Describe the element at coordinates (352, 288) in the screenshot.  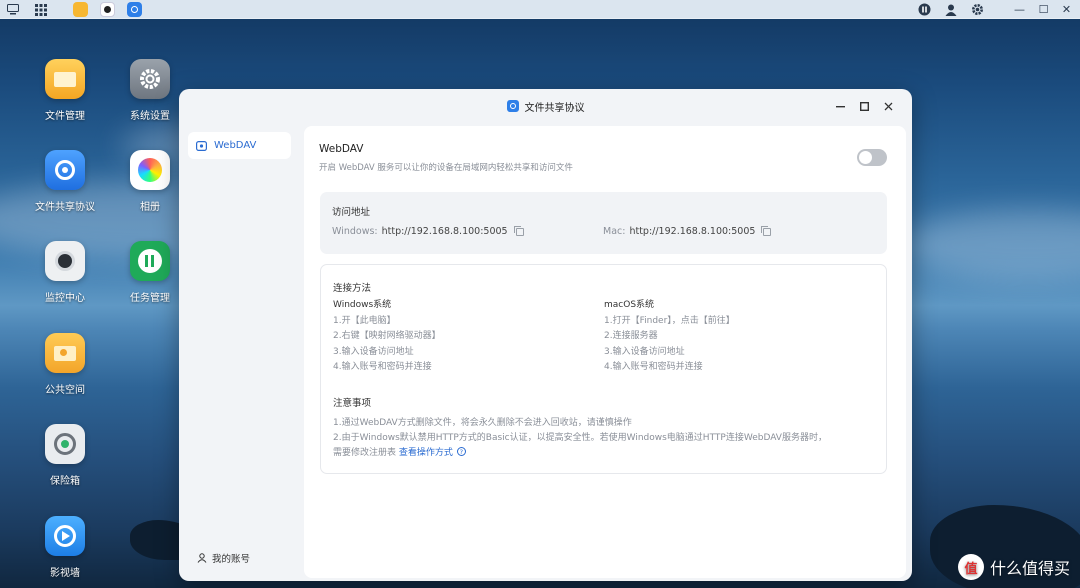
I see `connection-heading: 连接方法` at that location.